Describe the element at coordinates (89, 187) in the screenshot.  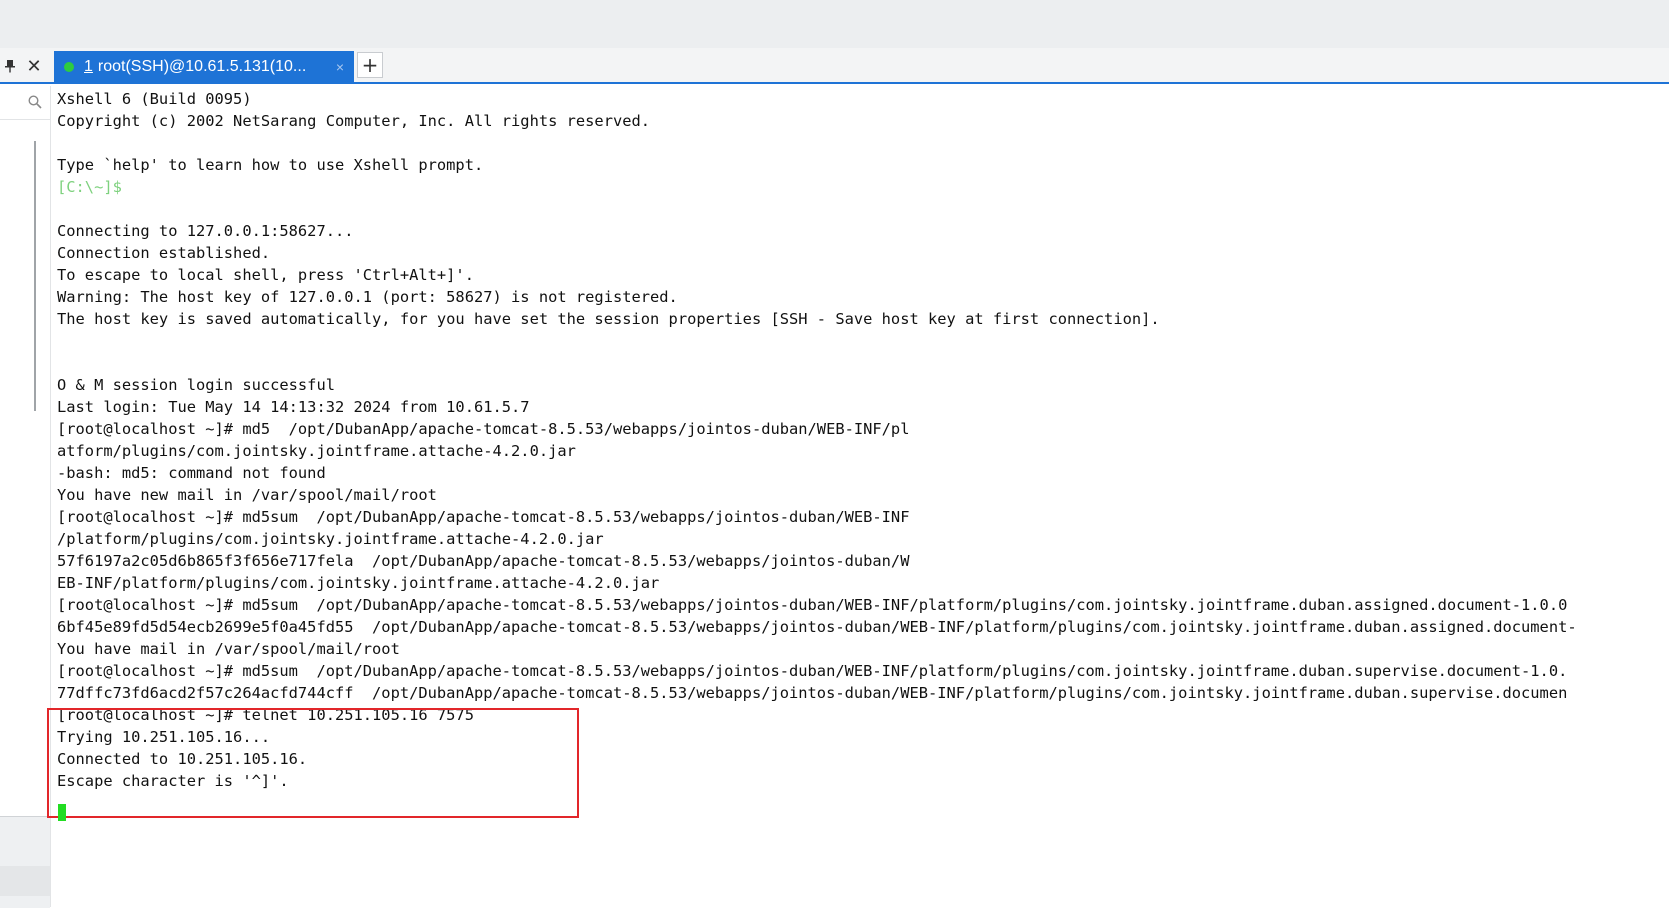
I see `terminal-line: [C:\~]$` at that location.